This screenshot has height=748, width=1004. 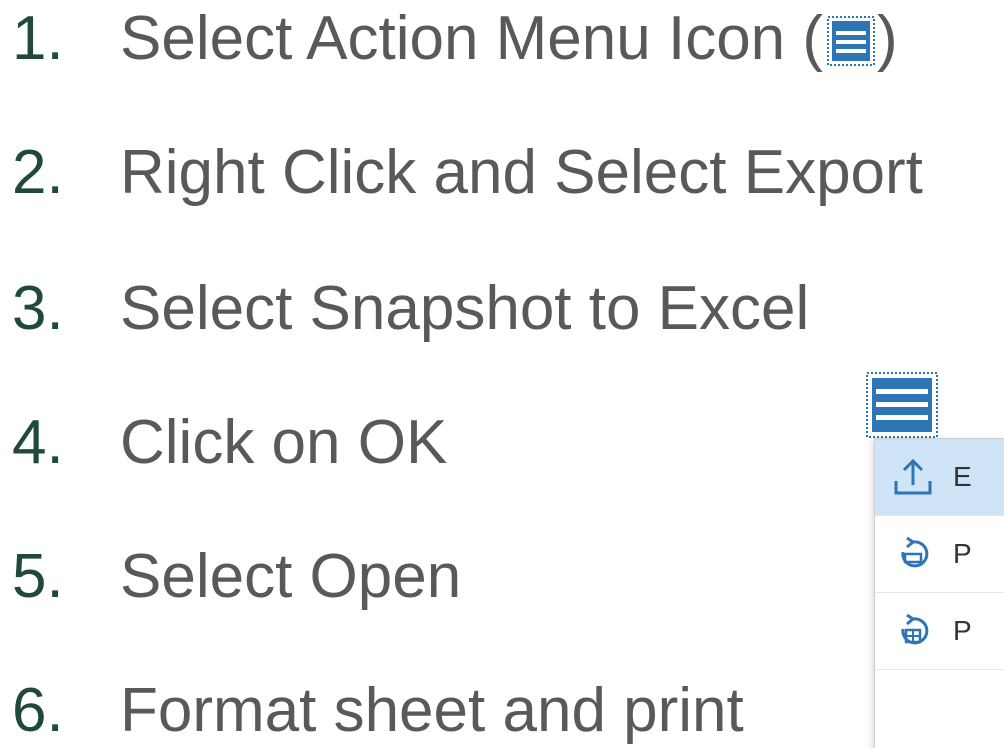 I want to click on step-number: 5., so click(x=38, y=576).